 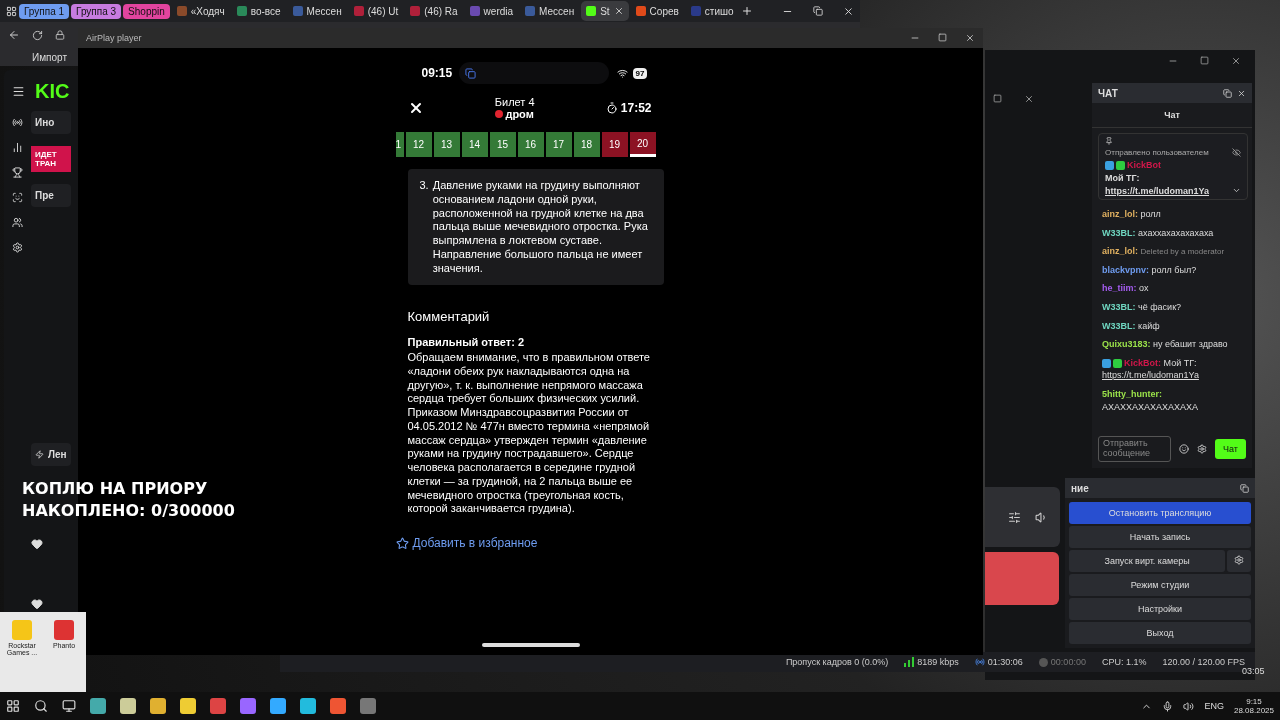 What do you see at coordinates (128, 500) in the screenshot?
I see `overlay-text: КОПЛЮ НА ПРИОРУ НАКОПЛЕНО: 0/300000` at bounding box center [128, 500].